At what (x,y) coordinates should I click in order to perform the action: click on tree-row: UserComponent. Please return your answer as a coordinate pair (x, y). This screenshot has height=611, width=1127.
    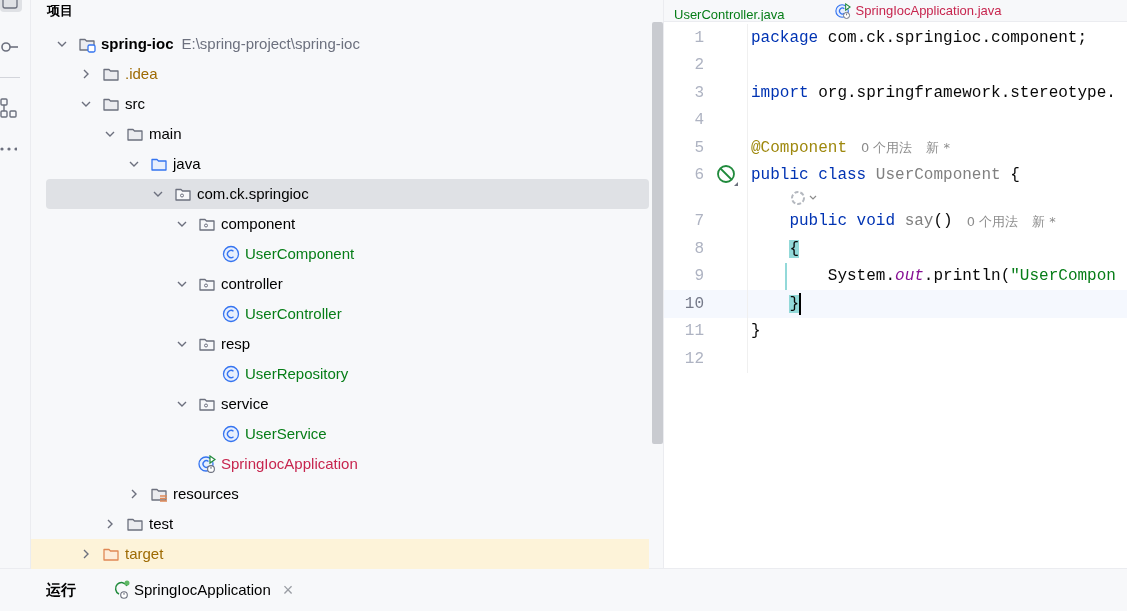
    Looking at the image, I should click on (347, 254).